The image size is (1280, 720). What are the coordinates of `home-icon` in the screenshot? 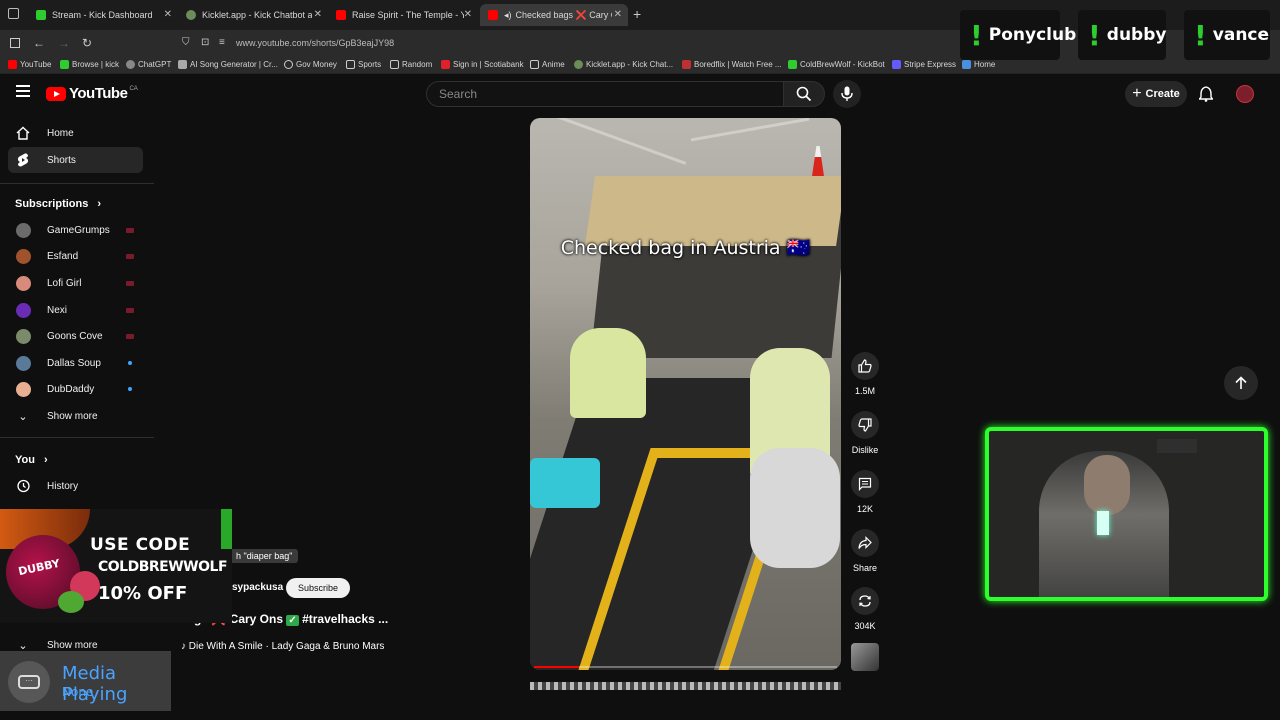 It's located at (966, 64).